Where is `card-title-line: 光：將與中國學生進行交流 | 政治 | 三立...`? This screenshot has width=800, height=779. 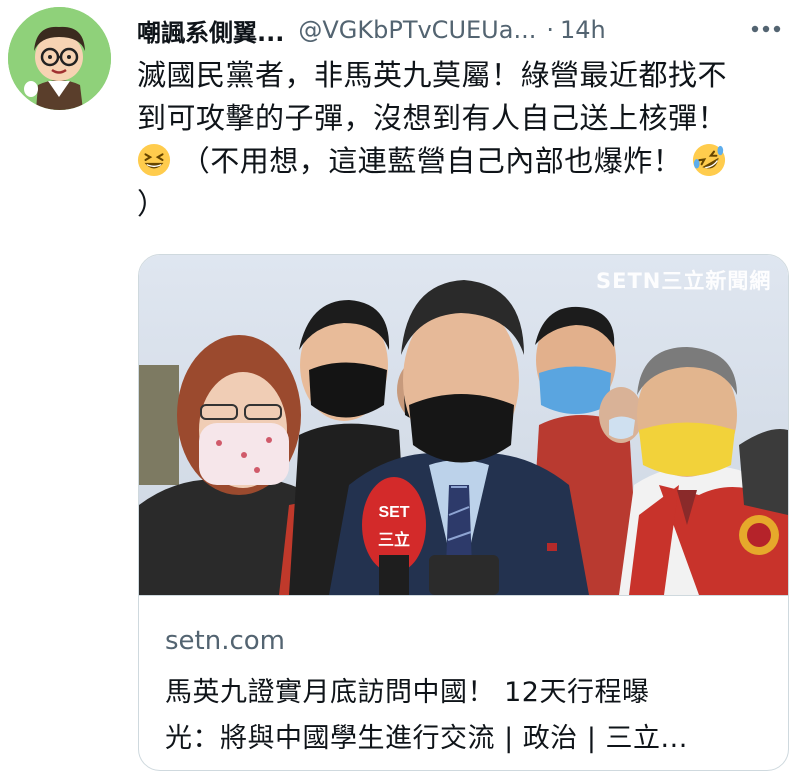 card-title-line: 光：將與中國學生進行交流 | 政治 | 三立... is located at coordinates (426, 738).